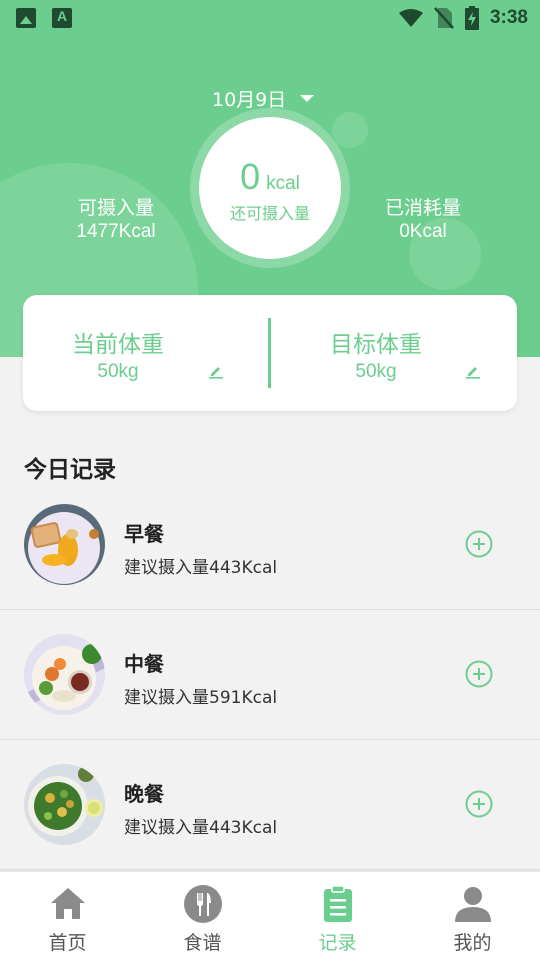 Image resolution: width=540 pixels, height=960 pixels. What do you see at coordinates (270, 675) in the screenshot?
I see `meal-row-lunch: 中餐 建议摄入量591Kcal` at bounding box center [270, 675].